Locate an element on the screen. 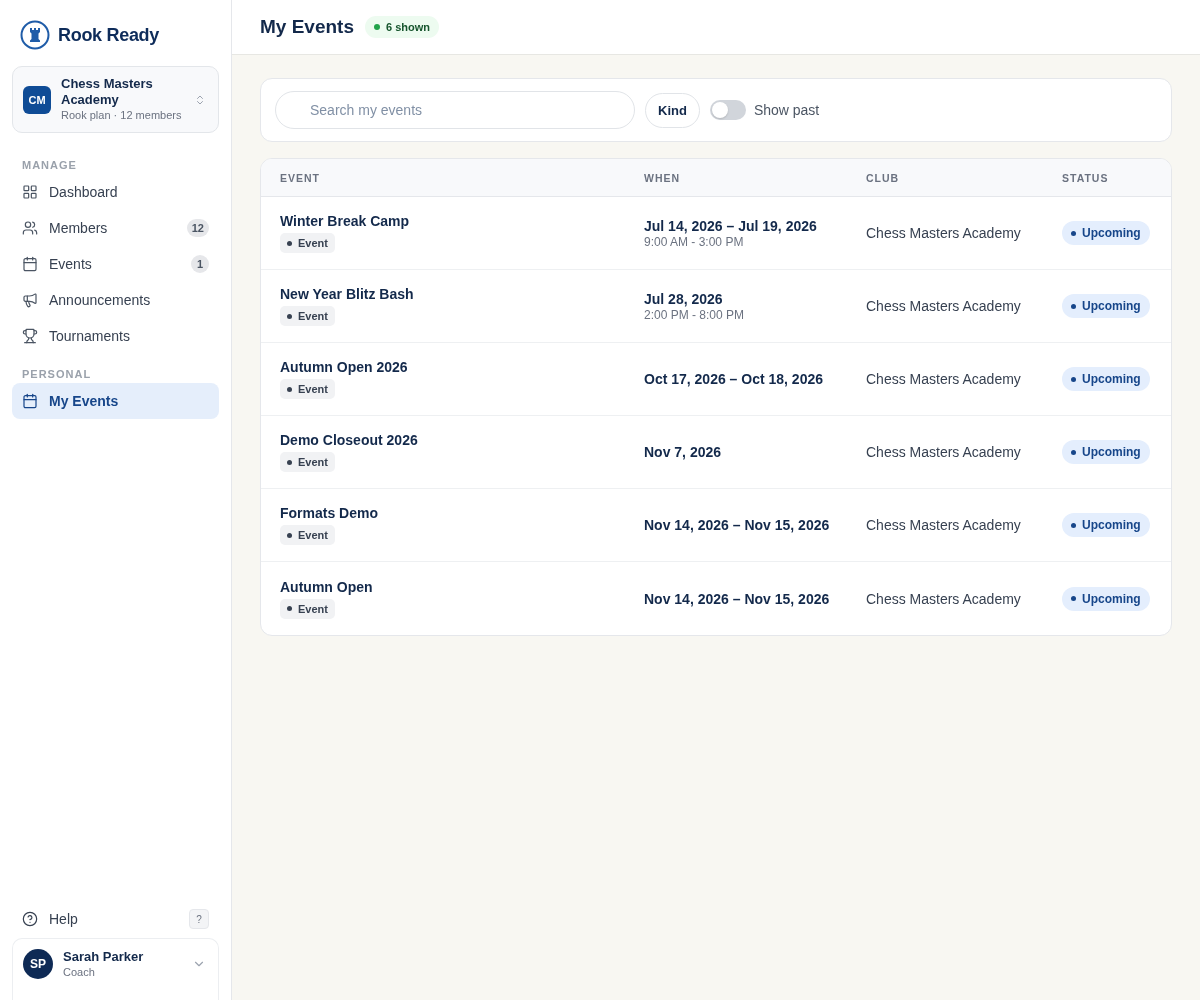 Image resolution: width=1200 pixels, height=1000 pixels. nav-item: My Events is located at coordinates (115, 401).